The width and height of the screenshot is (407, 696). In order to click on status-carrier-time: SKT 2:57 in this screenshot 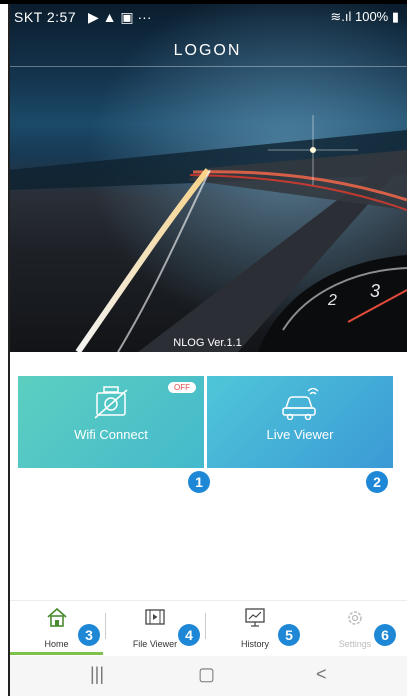, I will do `click(45, 17)`.